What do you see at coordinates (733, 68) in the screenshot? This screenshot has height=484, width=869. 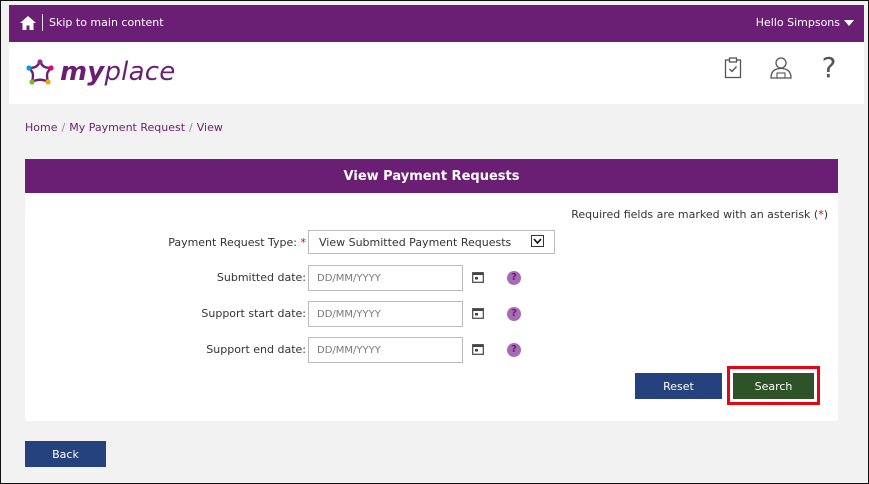 I see `clipboard-icon` at bounding box center [733, 68].